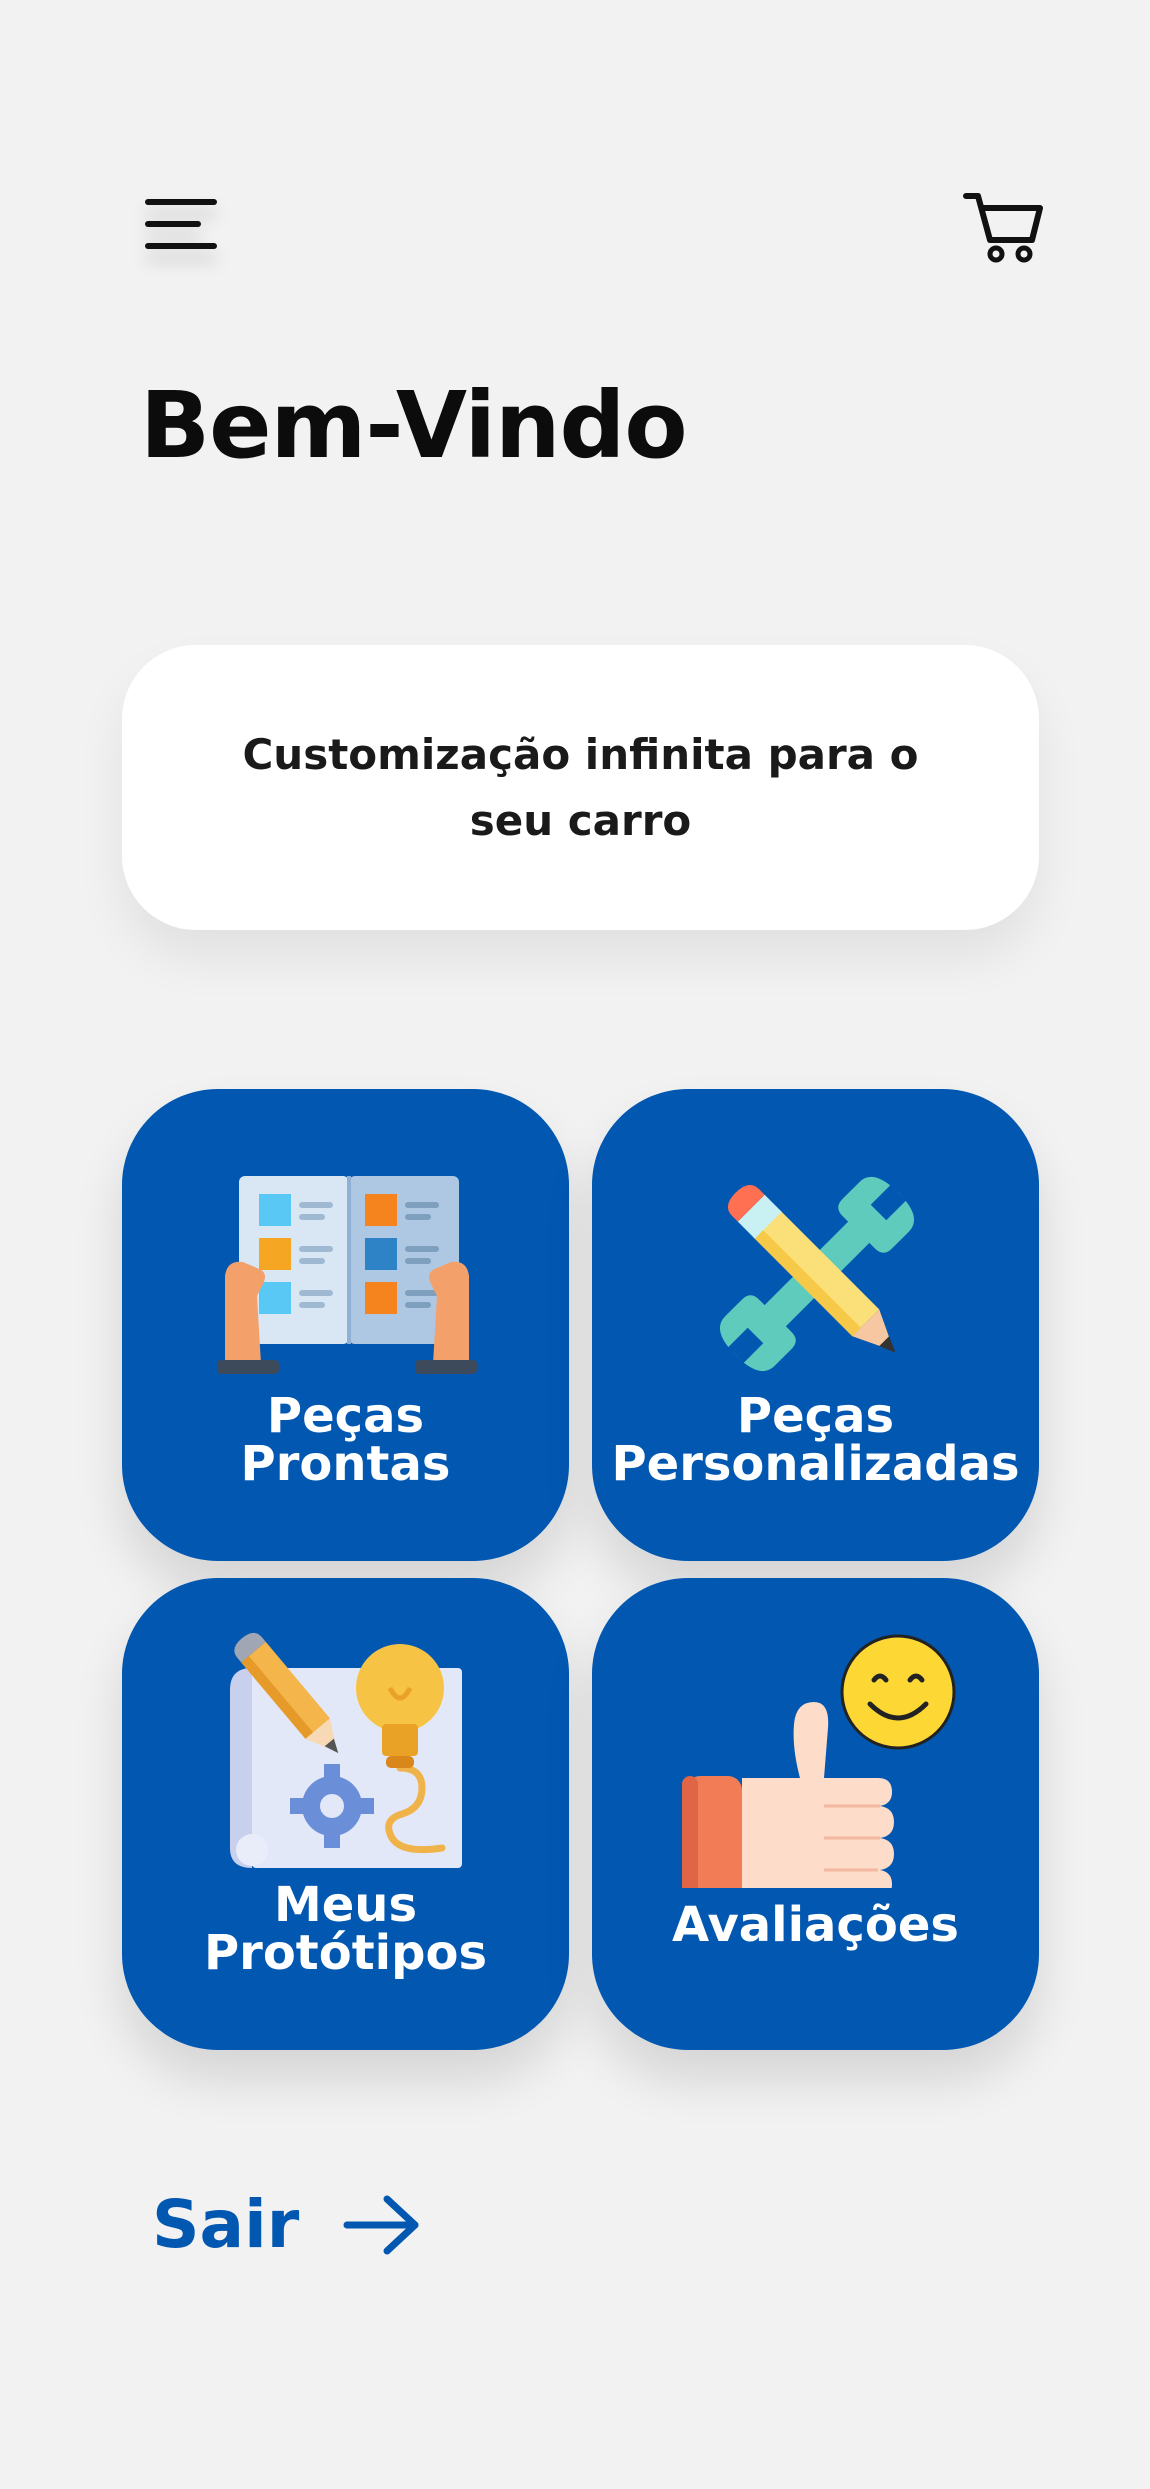 This screenshot has height=2489, width=1150. I want to click on menu-button, so click(180, 225).